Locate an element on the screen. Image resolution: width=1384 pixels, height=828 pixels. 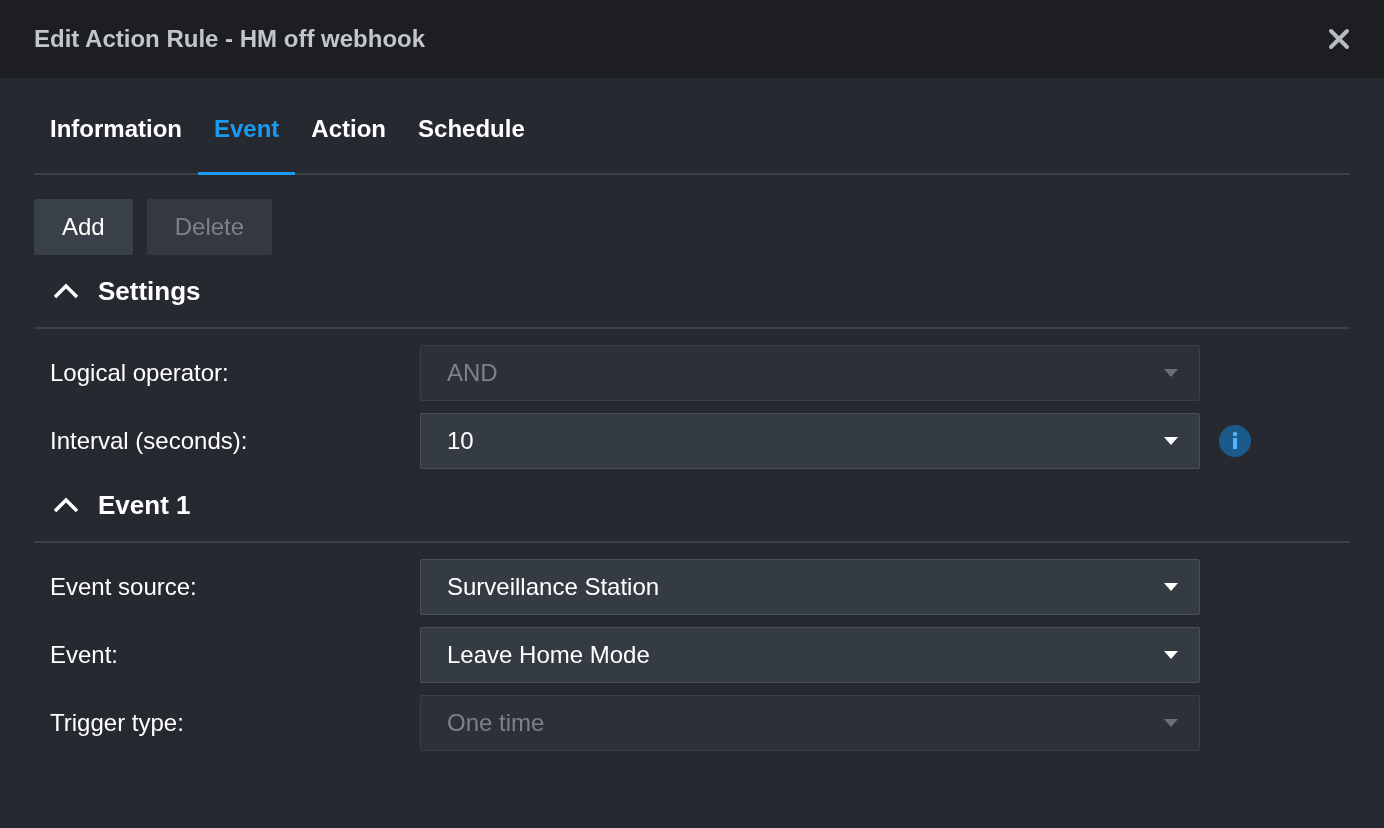
close-icon is located at coordinates (1339, 39).